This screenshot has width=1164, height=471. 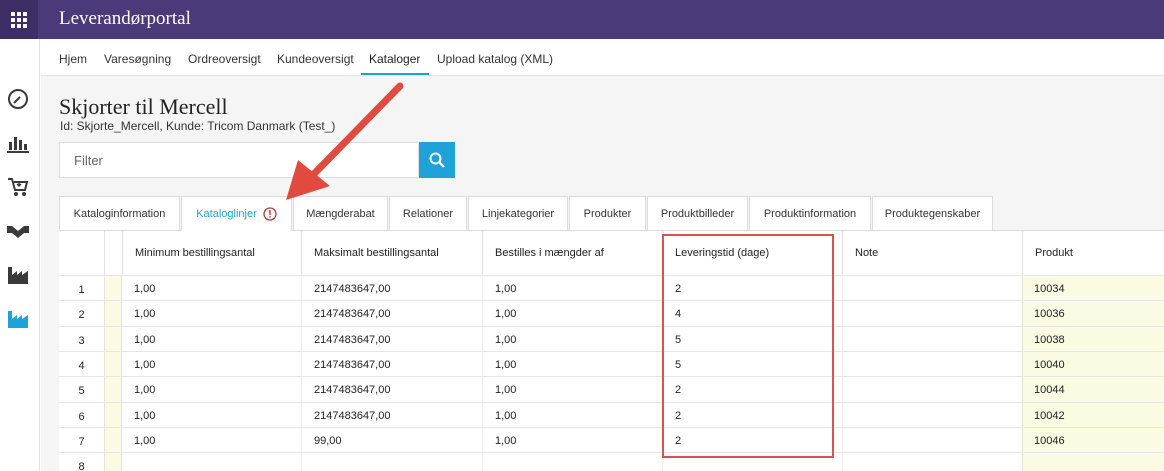 I want to click on top-bar: Leverandørportal, so click(x=582, y=19).